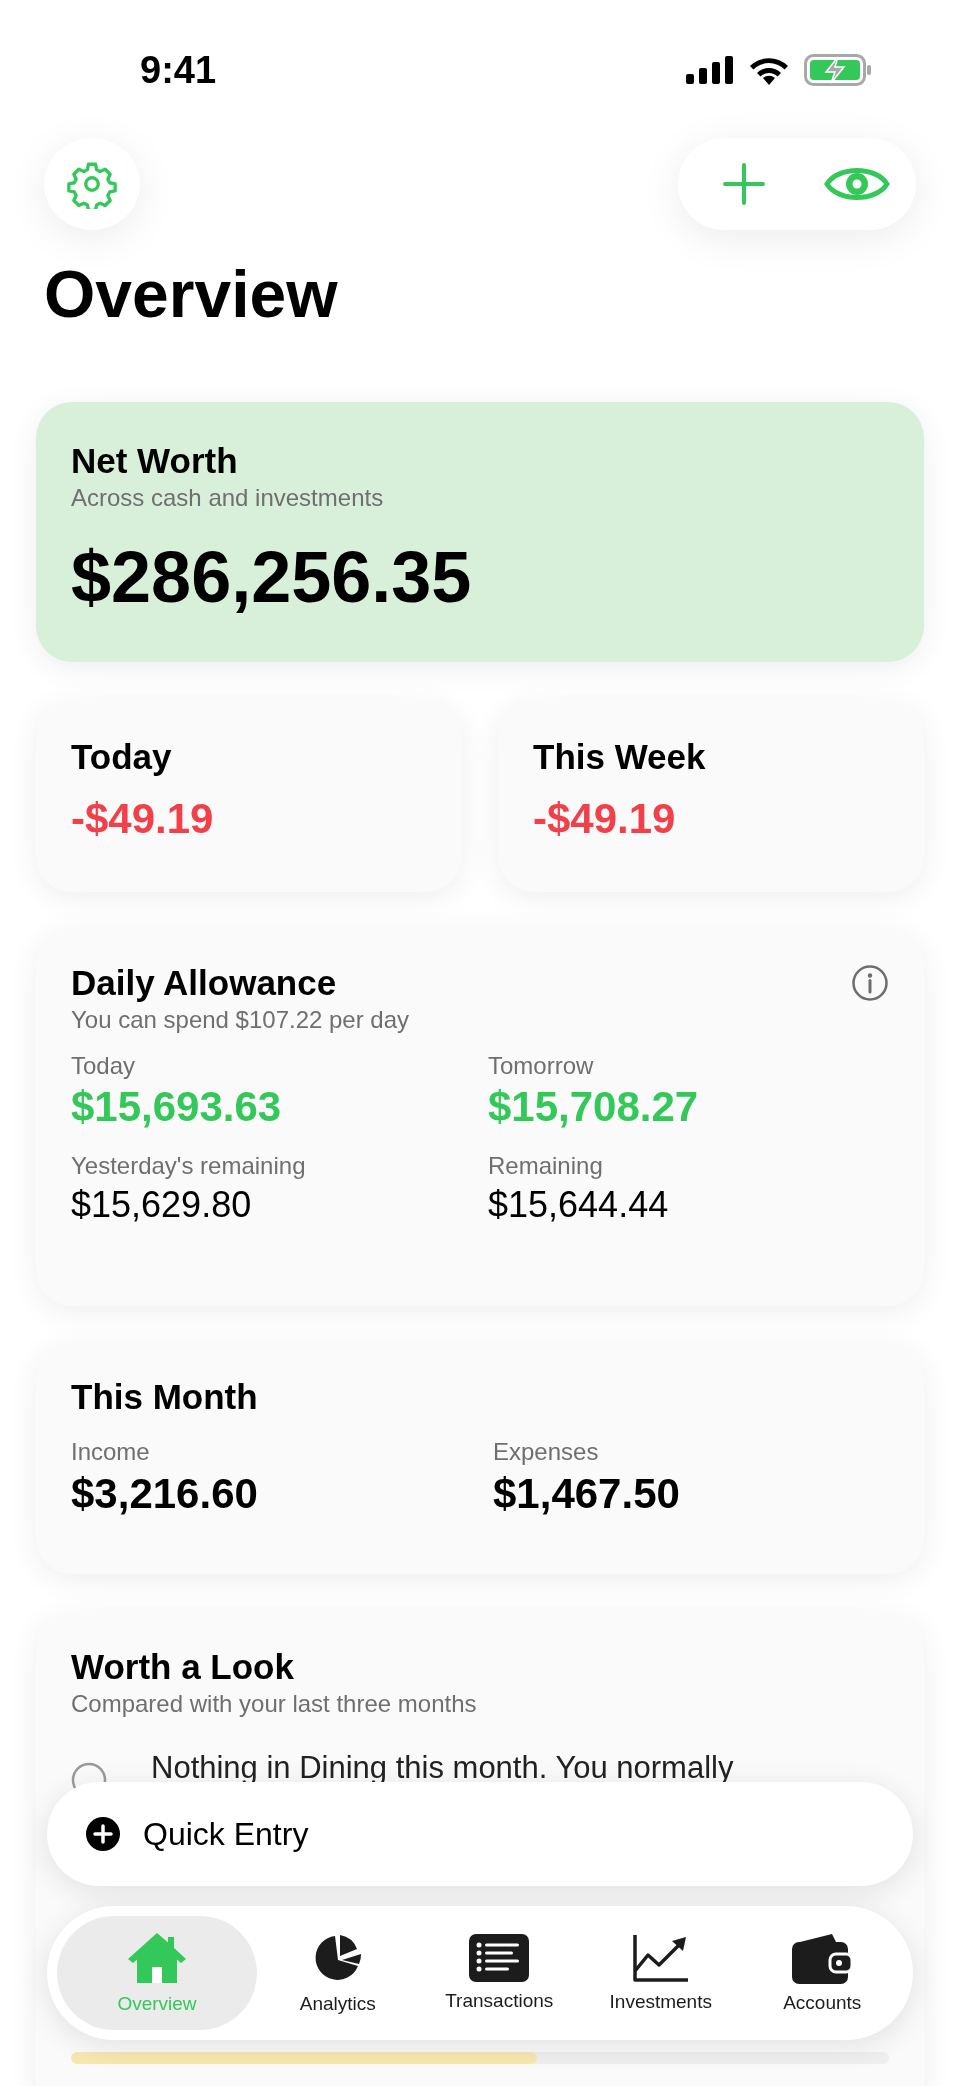 The height and width of the screenshot is (2086, 960). I want to click on add-button, so click(744, 184).